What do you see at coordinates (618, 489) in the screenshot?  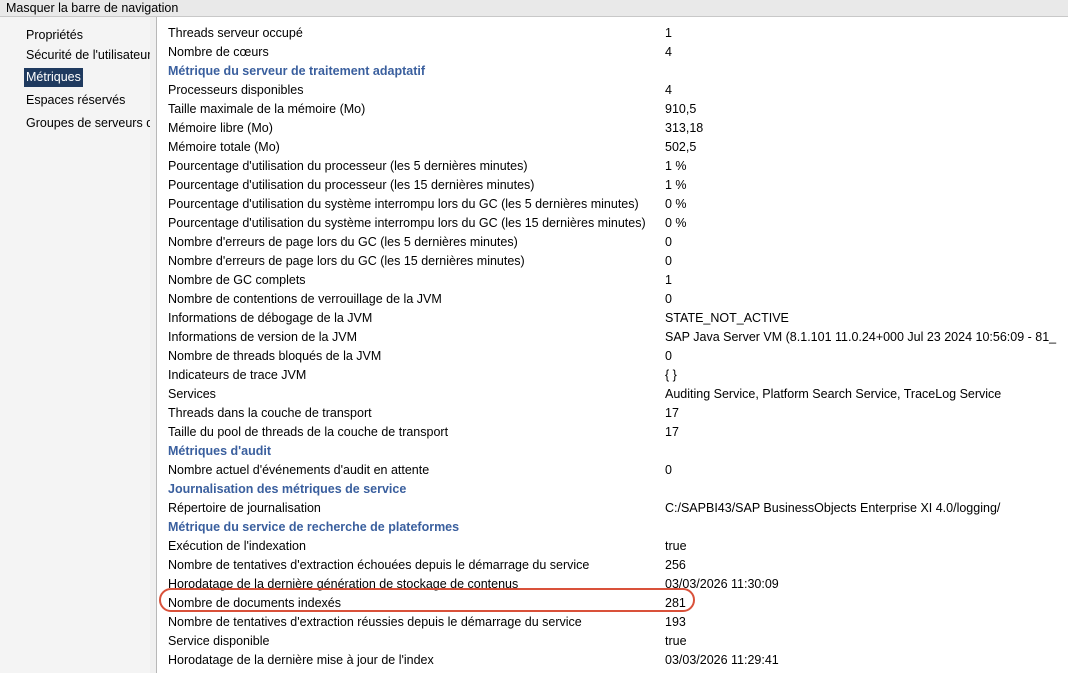 I see `section-heading: Journalisation des métriques de service` at bounding box center [618, 489].